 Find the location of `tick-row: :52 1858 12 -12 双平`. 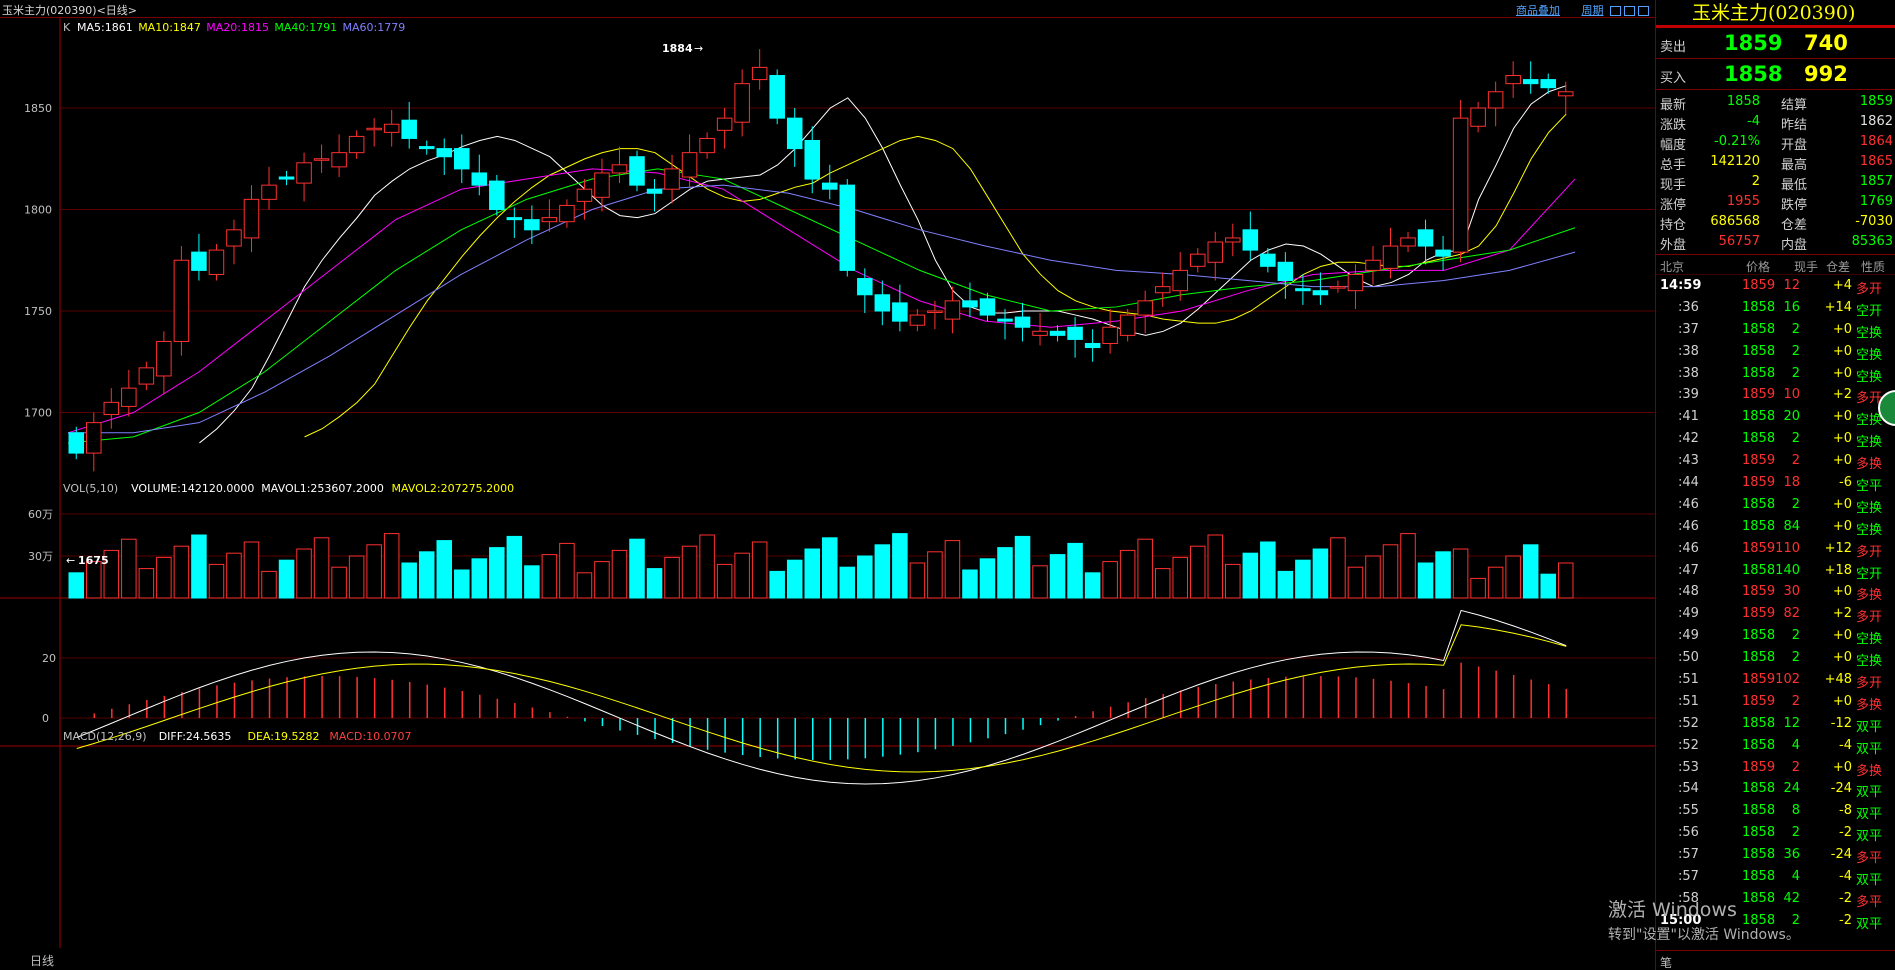

tick-row: :52 1858 12 -12 双平 is located at coordinates (1775, 724).